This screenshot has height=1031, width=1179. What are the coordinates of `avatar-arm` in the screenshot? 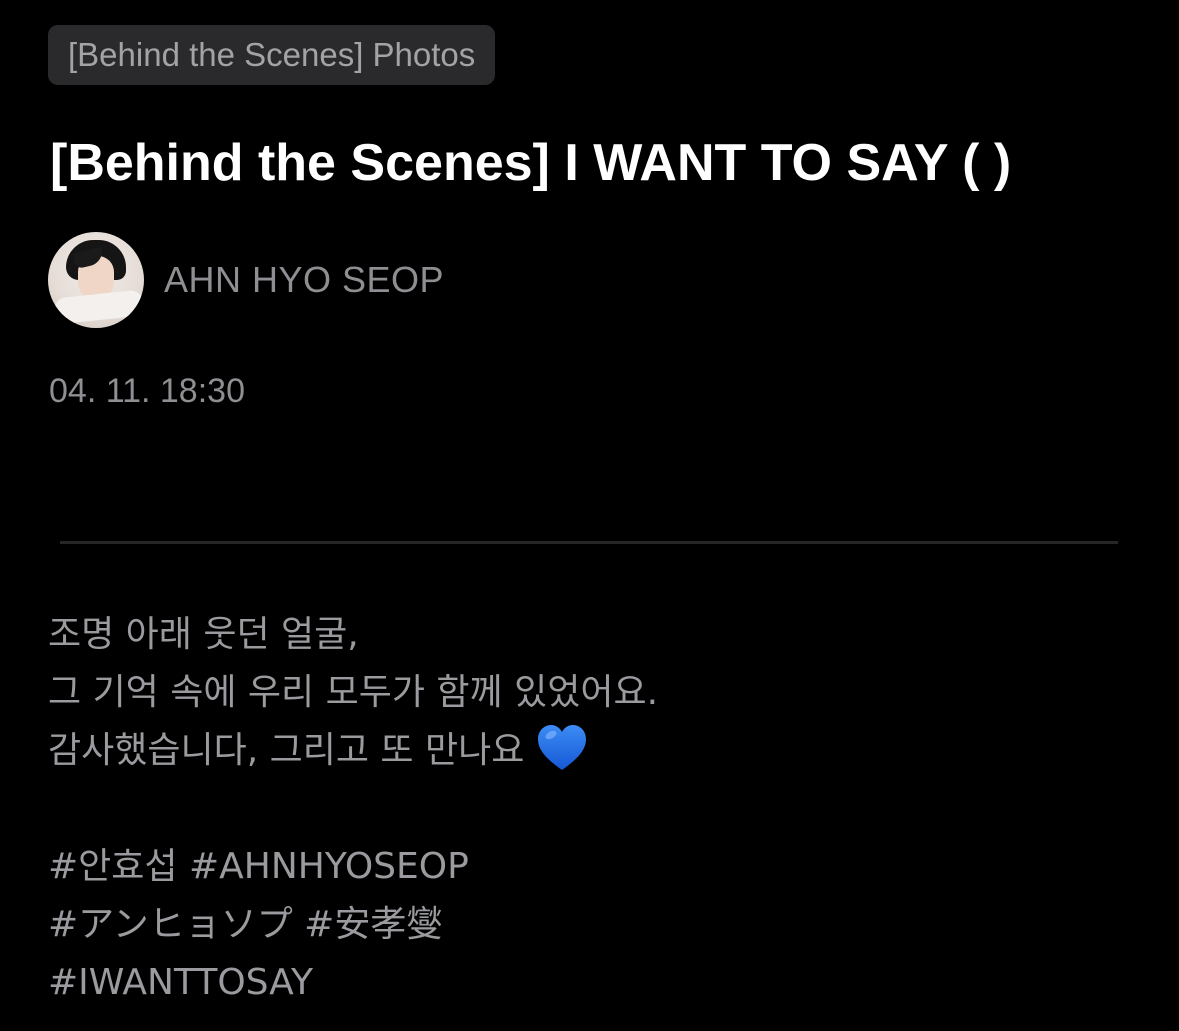 It's located at (98, 307).